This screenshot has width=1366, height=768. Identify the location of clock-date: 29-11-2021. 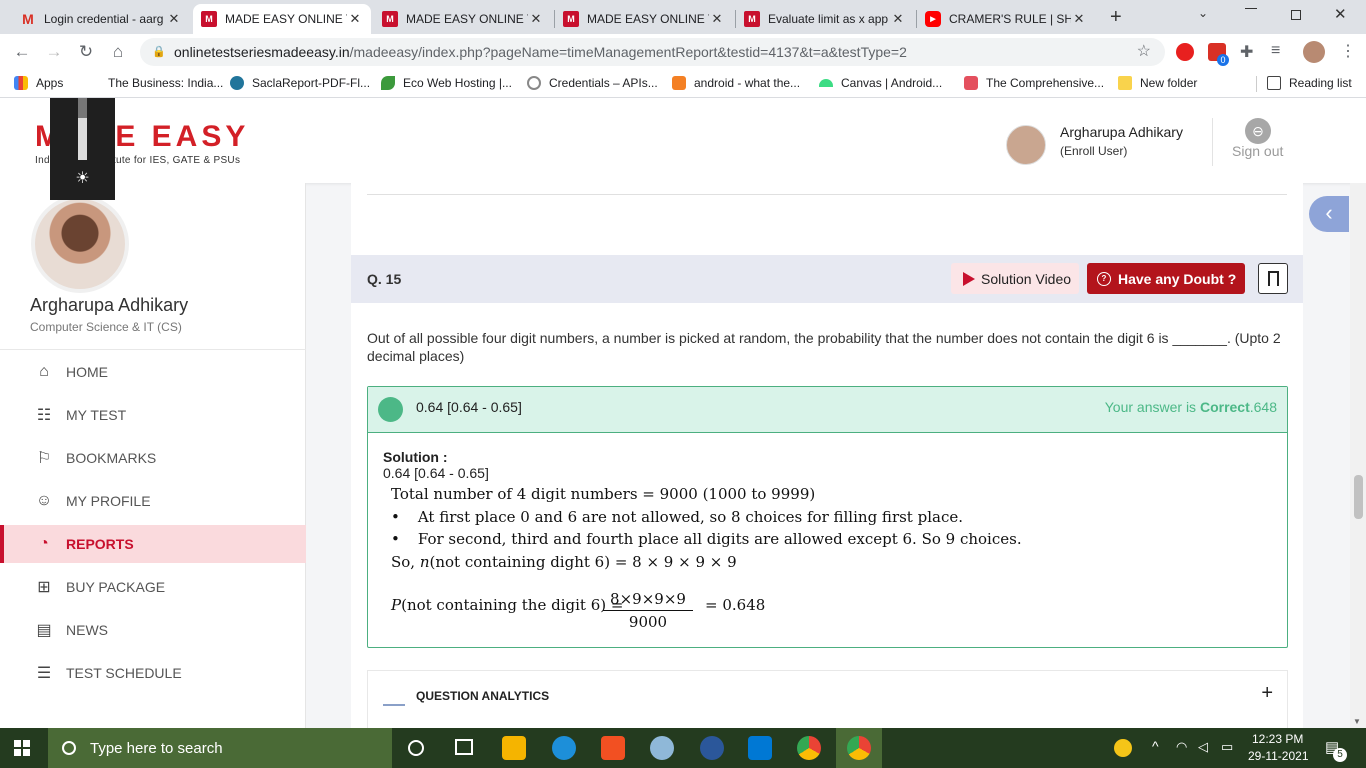
(1278, 756).